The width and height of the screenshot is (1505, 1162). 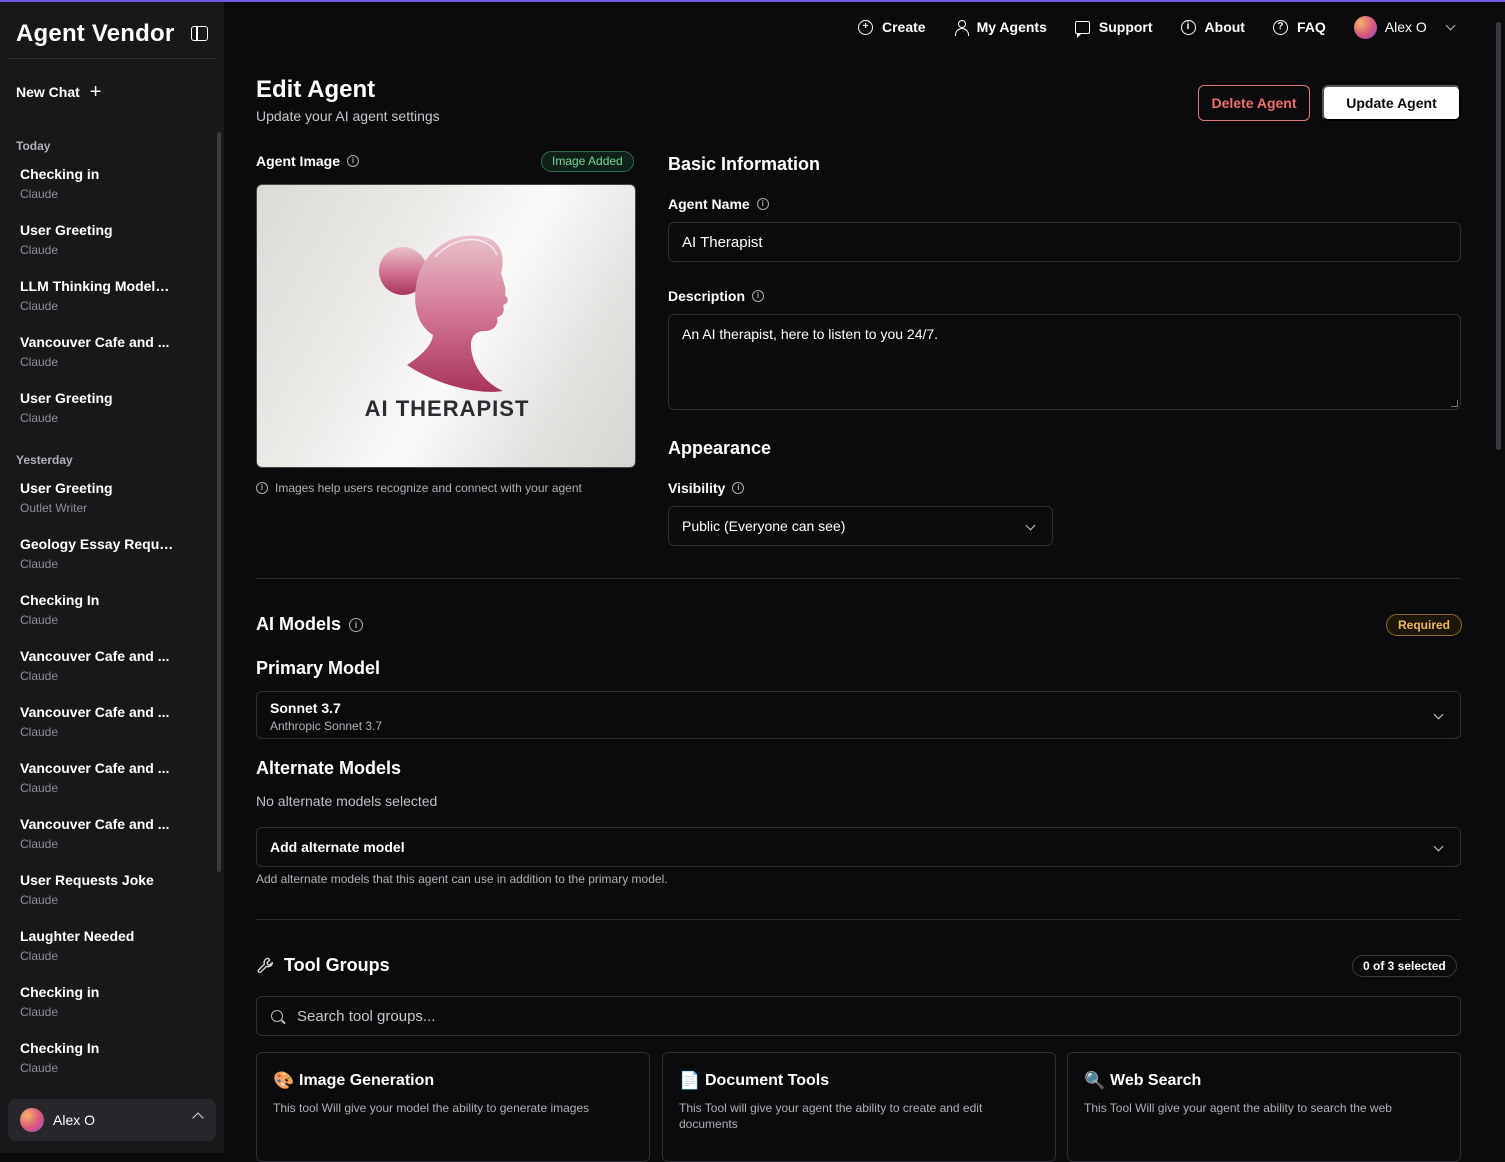 What do you see at coordinates (199, 33) in the screenshot?
I see `sidebar-toggle-icon` at bounding box center [199, 33].